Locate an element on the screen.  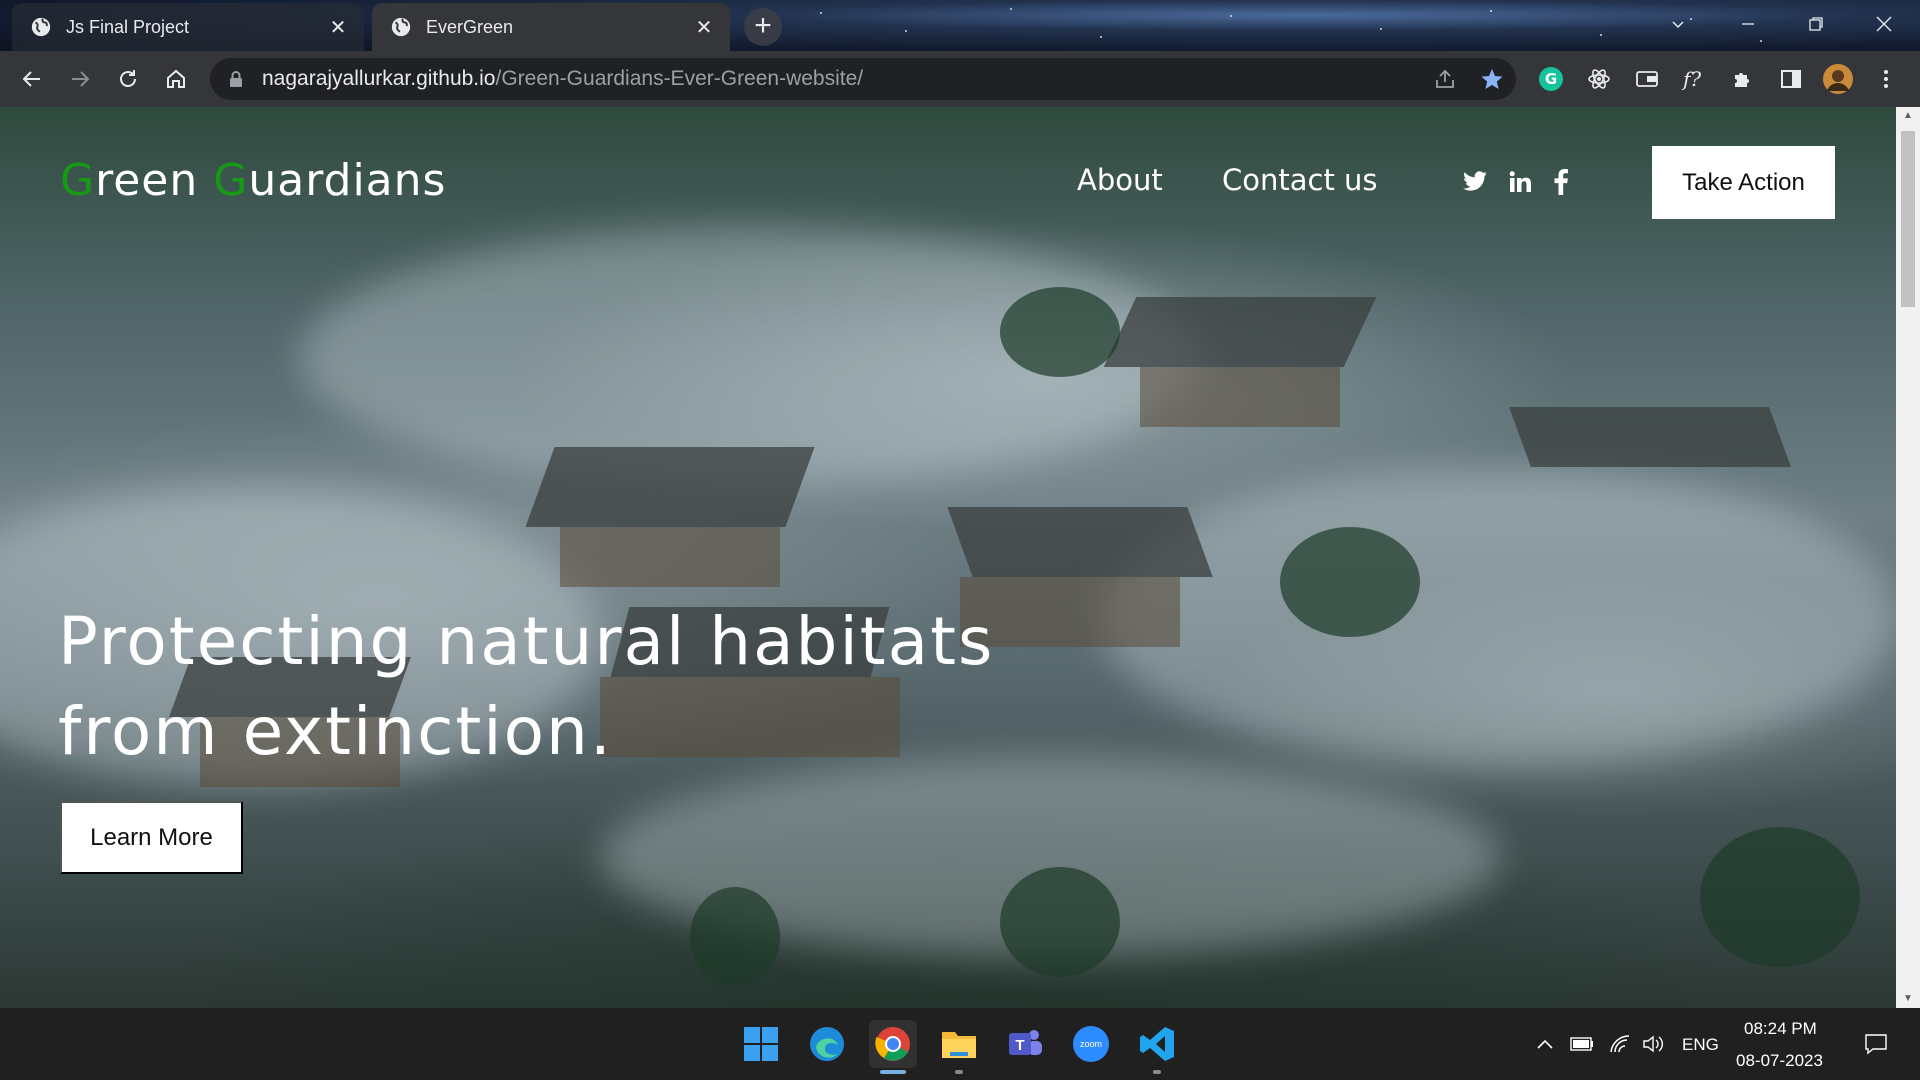
wifi-icon is located at coordinates (1620, 1044).